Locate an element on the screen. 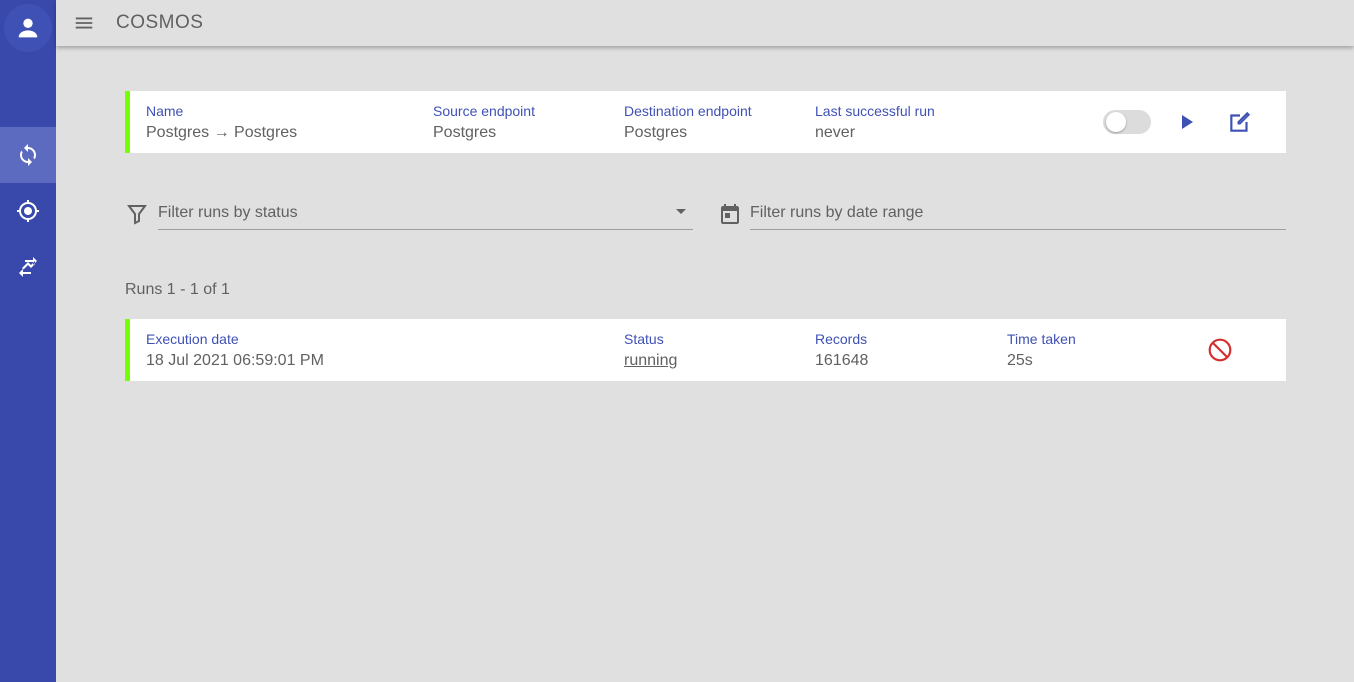 Image resolution: width=1354 pixels, height=682 pixels. execution-date-value: 18 Jul 2021 06:59:01 PM is located at coordinates (235, 360).